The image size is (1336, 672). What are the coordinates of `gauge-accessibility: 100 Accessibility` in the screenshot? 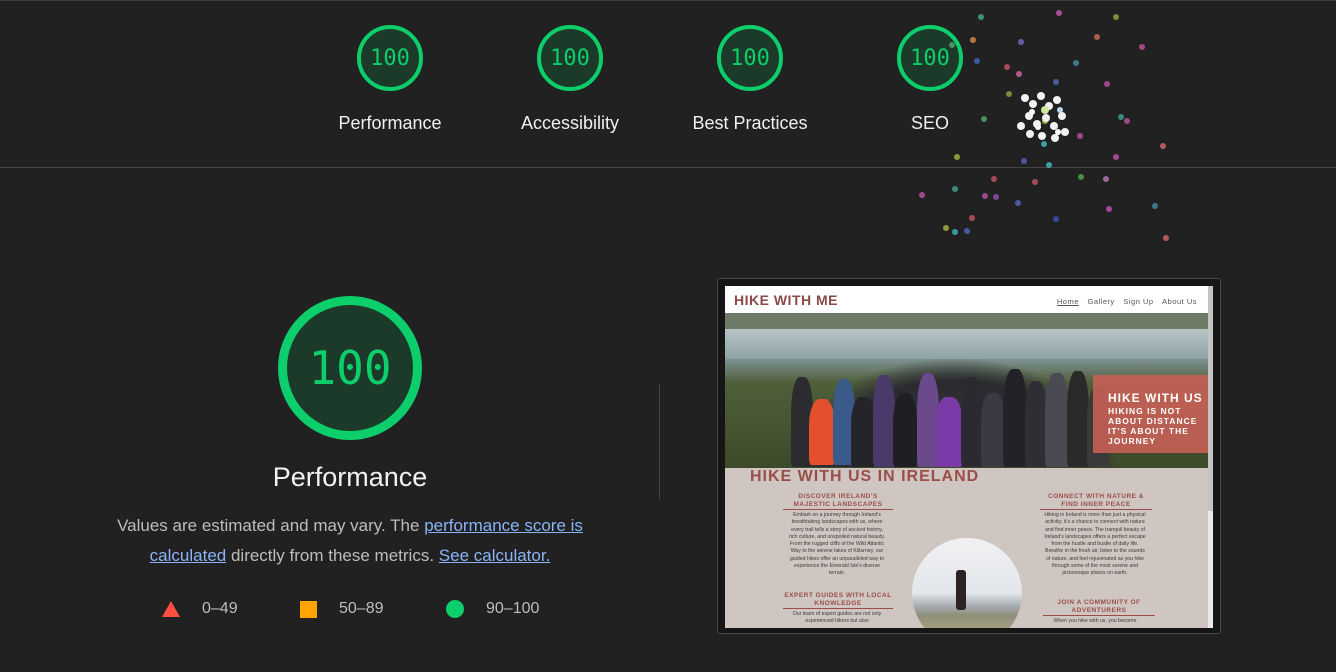 It's located at (570, 79).